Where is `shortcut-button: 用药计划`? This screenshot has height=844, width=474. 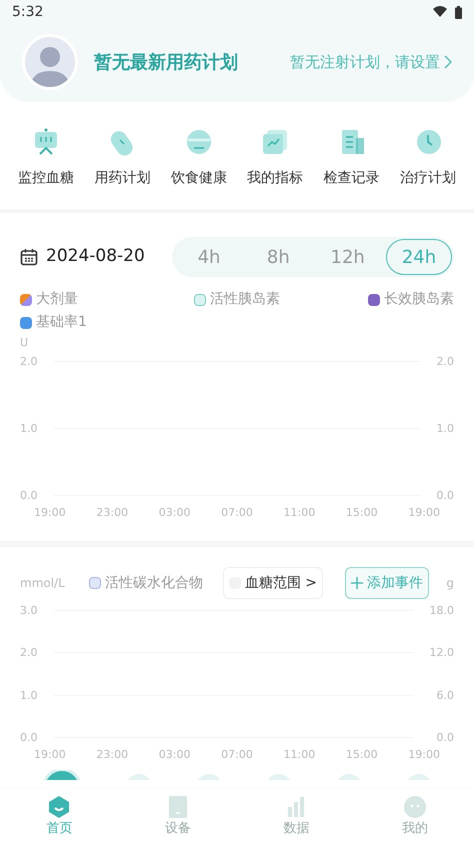
shortcut-button: 用药计划 is located at coordinates (122, 157).